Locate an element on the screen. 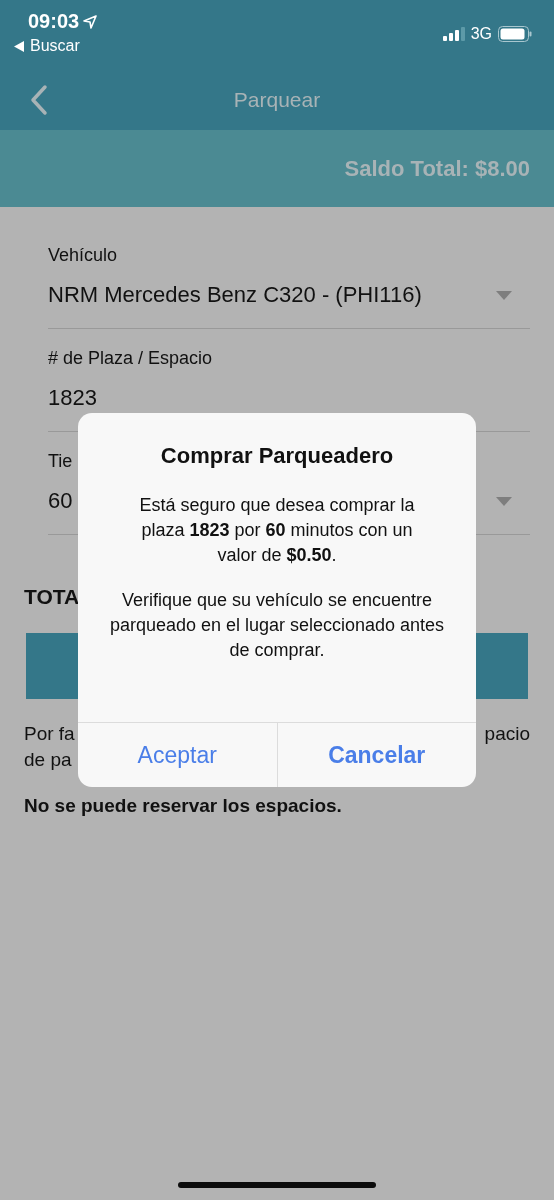 This screenshot has width=554, height=1200. field-label: Tie is located at coordinates (60, 461).